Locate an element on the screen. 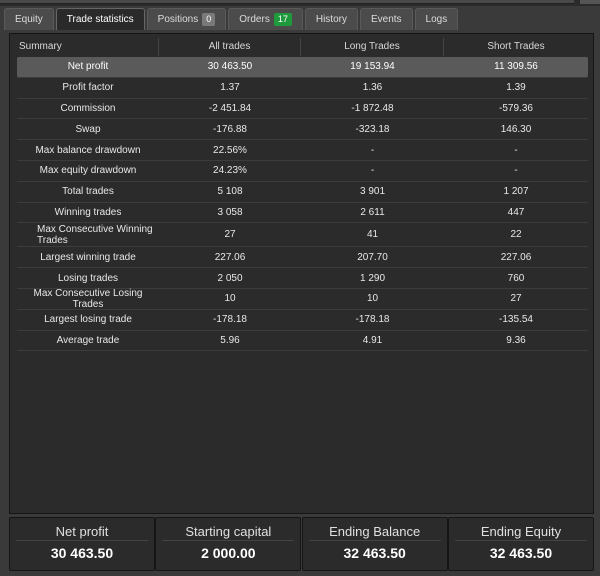 The width and height of the screenshot is (600, 576). row-metric-name: Commission is located at coordinates (88, 108).